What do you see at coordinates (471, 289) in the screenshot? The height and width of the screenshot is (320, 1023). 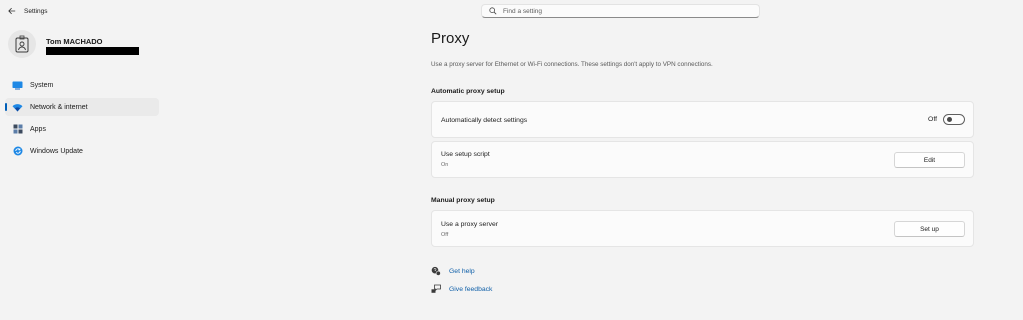 I see `give-feedback-label: Give feedback` at bounding box center [471, 289].